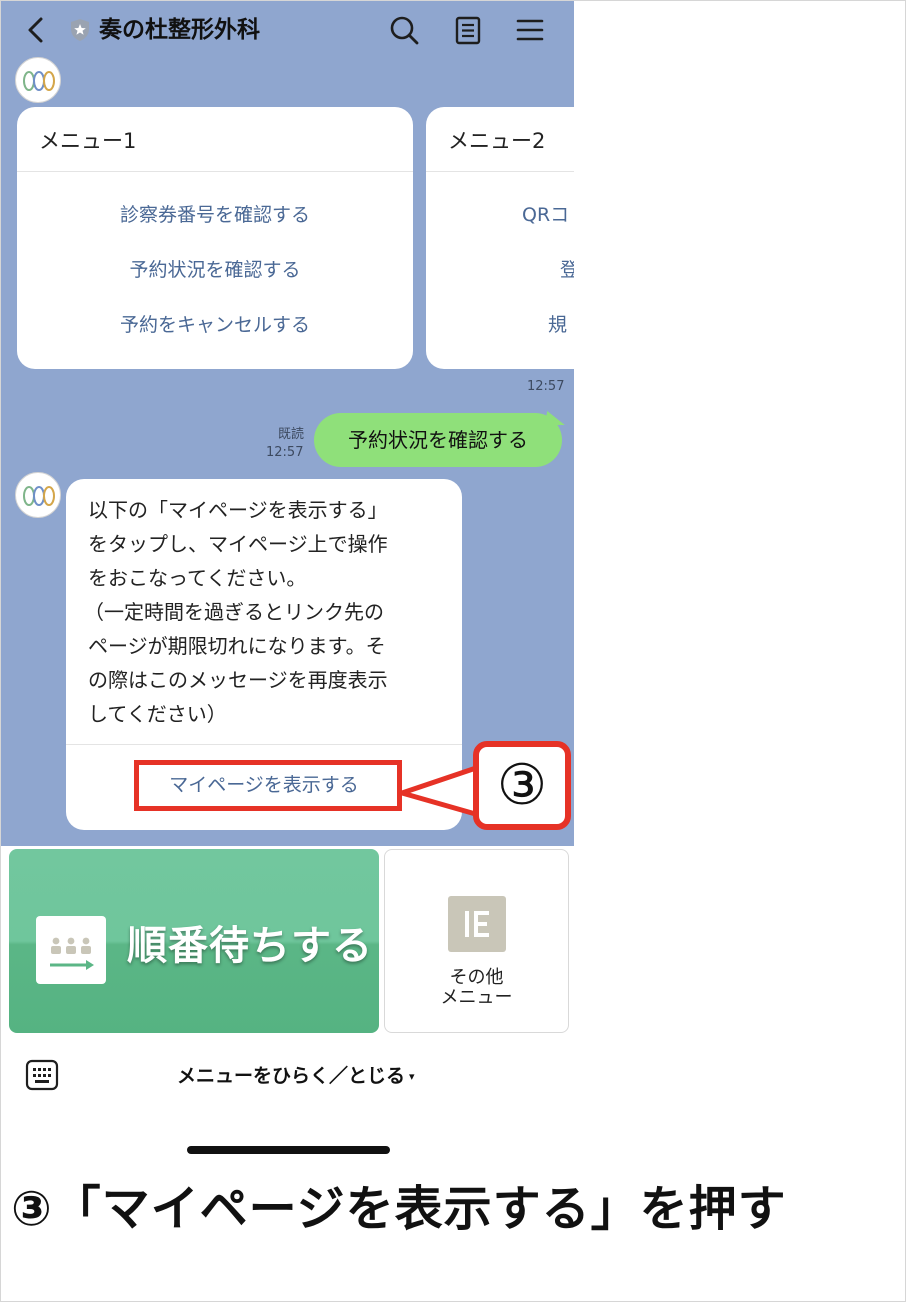 The height and width of the screenshot is (1302, 906). Describe the element at coordinates (412, 1076) in the screenshot. I see `caret-down-icon: ▾` at that location.